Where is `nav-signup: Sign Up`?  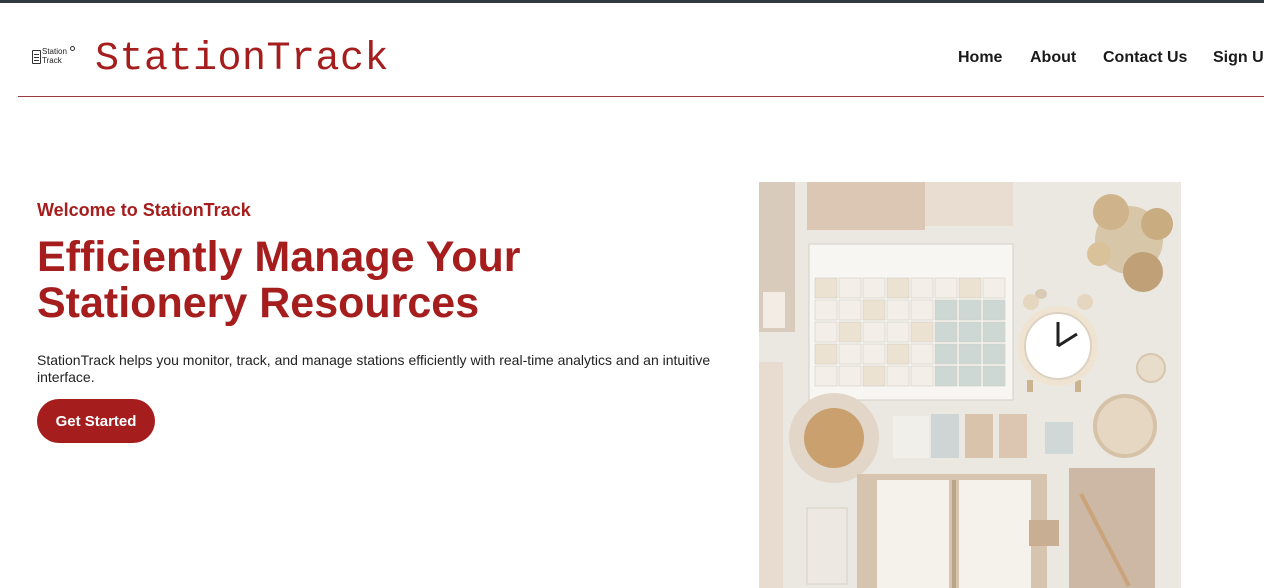
nav-signup: Sign Up is located at coordinates (1238, 58).